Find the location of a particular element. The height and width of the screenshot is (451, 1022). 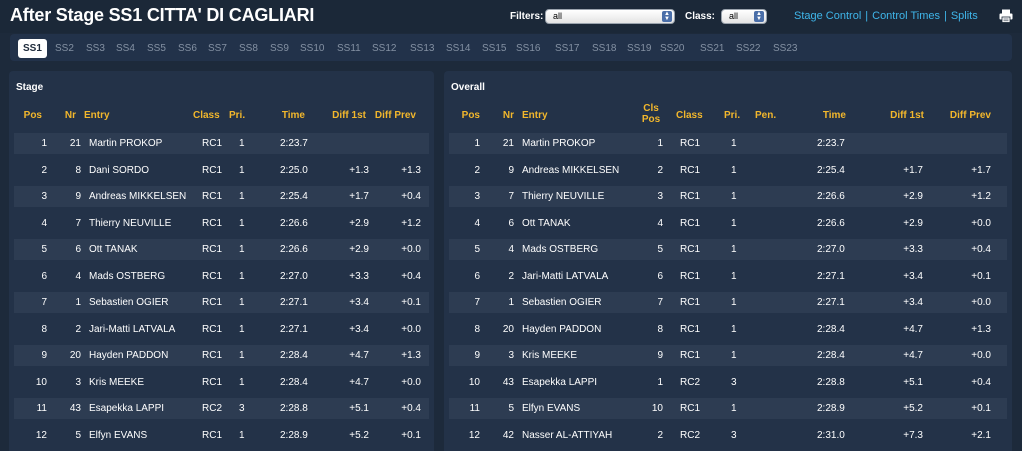

cell-clspos: 10 is located at coordinates (657, 408).